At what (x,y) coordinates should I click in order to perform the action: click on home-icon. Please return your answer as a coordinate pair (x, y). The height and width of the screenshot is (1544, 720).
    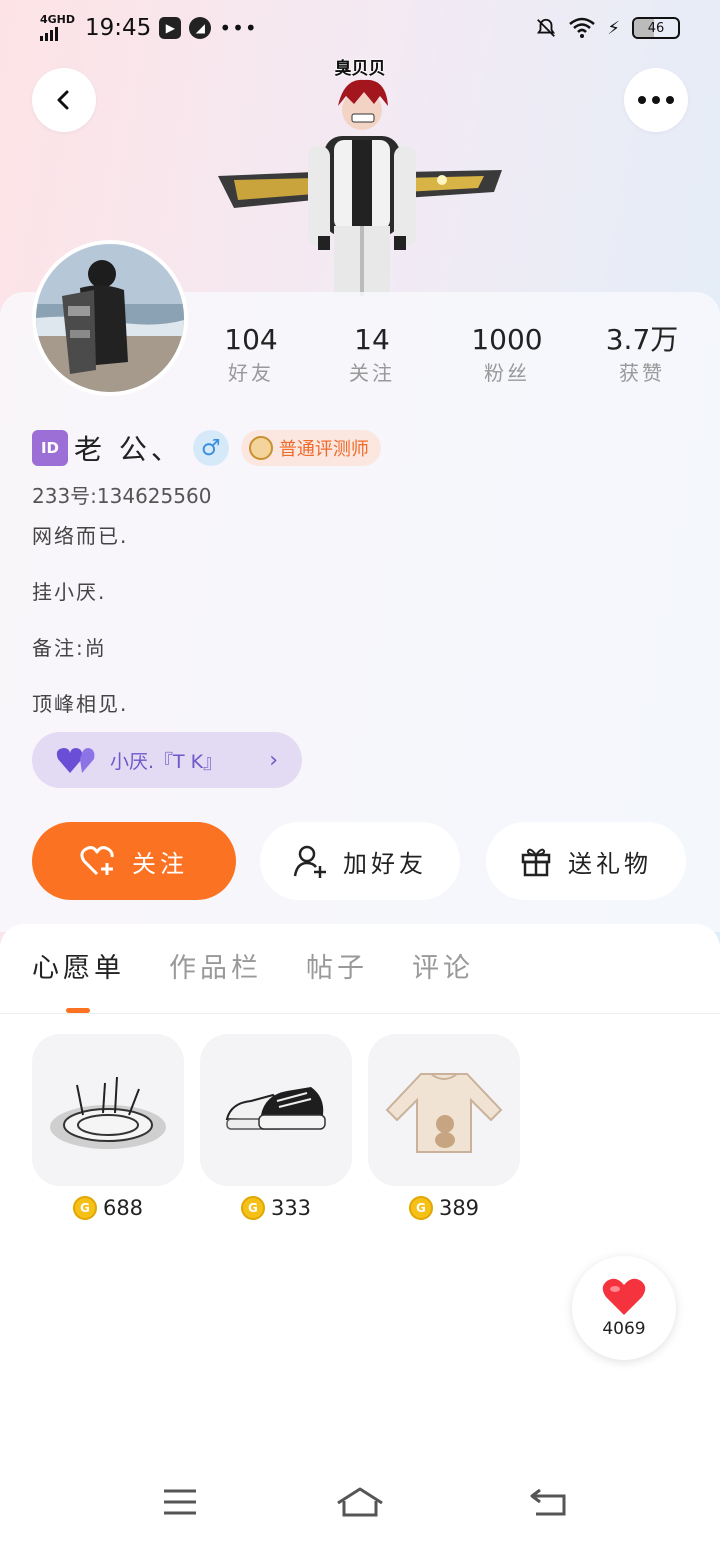
    Looking at the image, I should click on (360, 1502).